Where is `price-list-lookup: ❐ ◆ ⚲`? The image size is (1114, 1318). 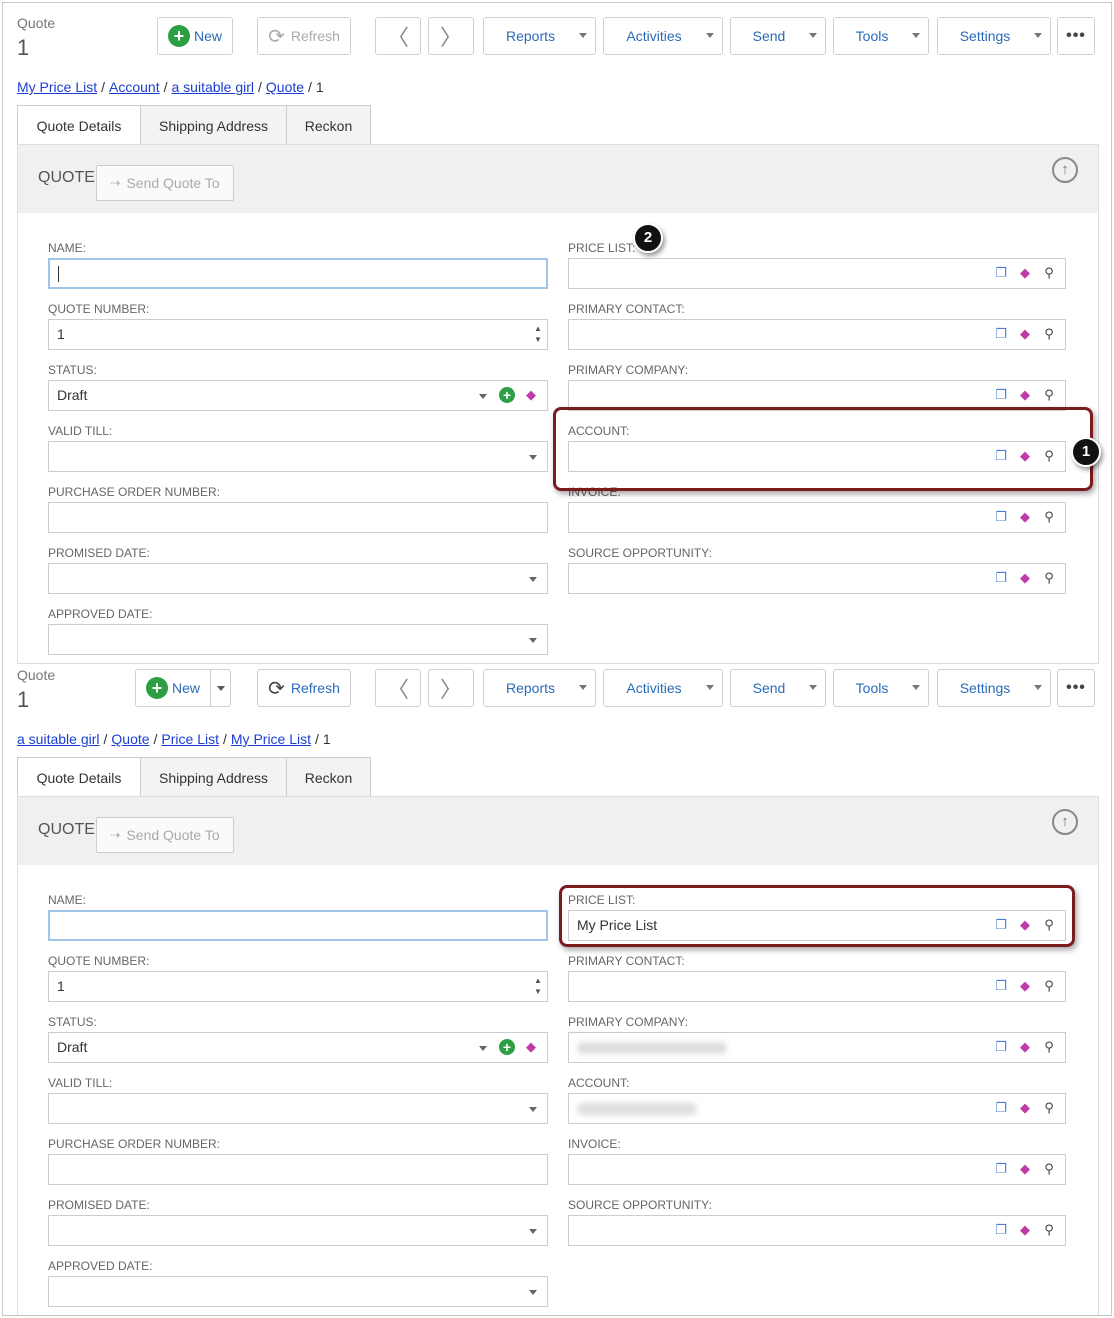
price-list-lookup: ❐ ◆ ⚲ is located at coordinates (817, 273).